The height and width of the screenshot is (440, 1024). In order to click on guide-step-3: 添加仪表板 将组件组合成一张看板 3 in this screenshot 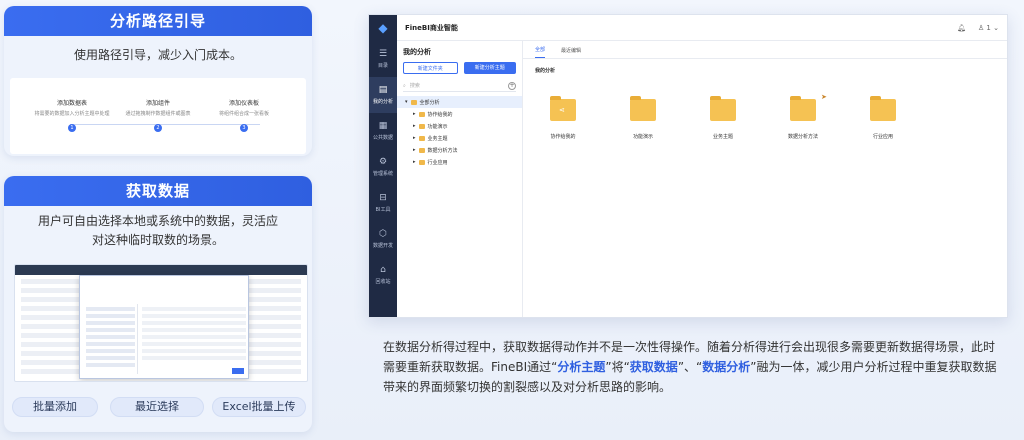, I will do `click(244, 115)`.